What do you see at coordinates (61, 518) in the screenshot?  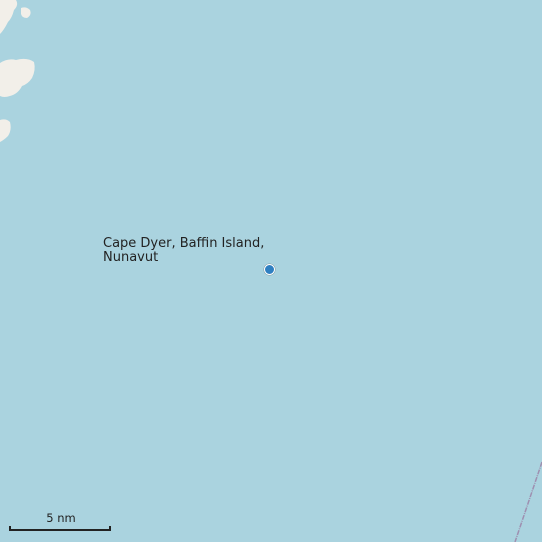 I see `scale-label: 5 nm` at bounding box center [61, 518].